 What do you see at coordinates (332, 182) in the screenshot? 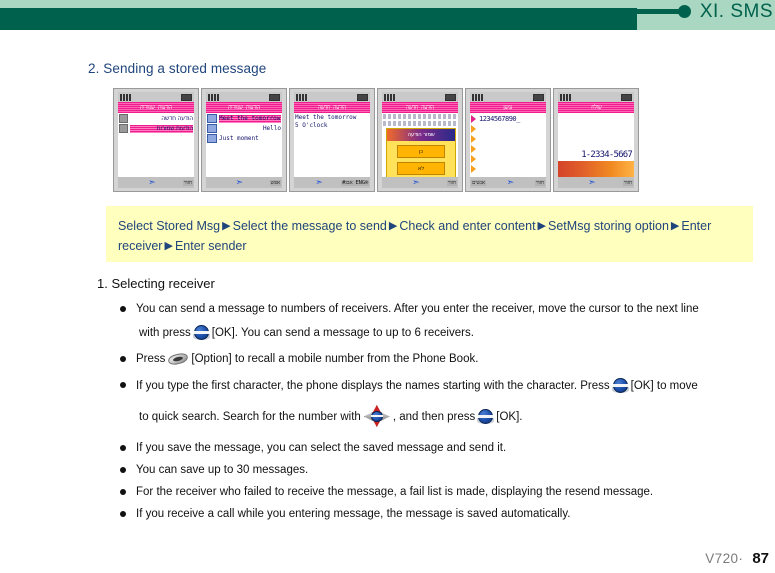
I see `phone-softkey-bar: ➣ #אבג ENG®` at bounding box center [332, 182].